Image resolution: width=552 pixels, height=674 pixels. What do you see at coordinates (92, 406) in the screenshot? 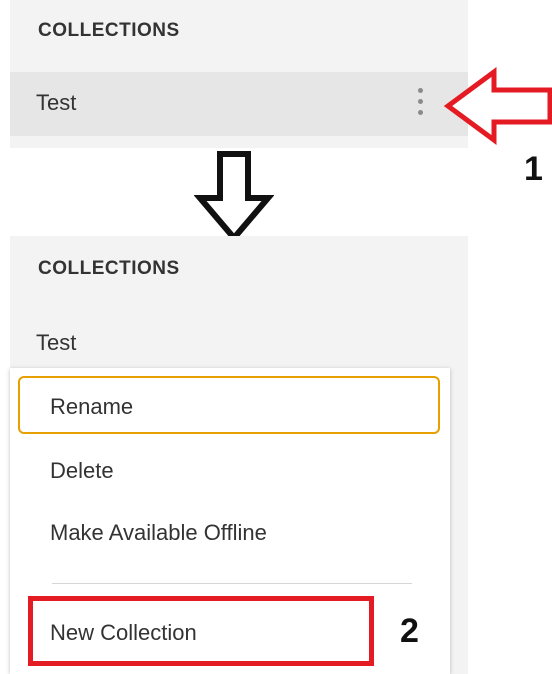
I see `menu-item-label: Rename` at bounding box center [92, 406].